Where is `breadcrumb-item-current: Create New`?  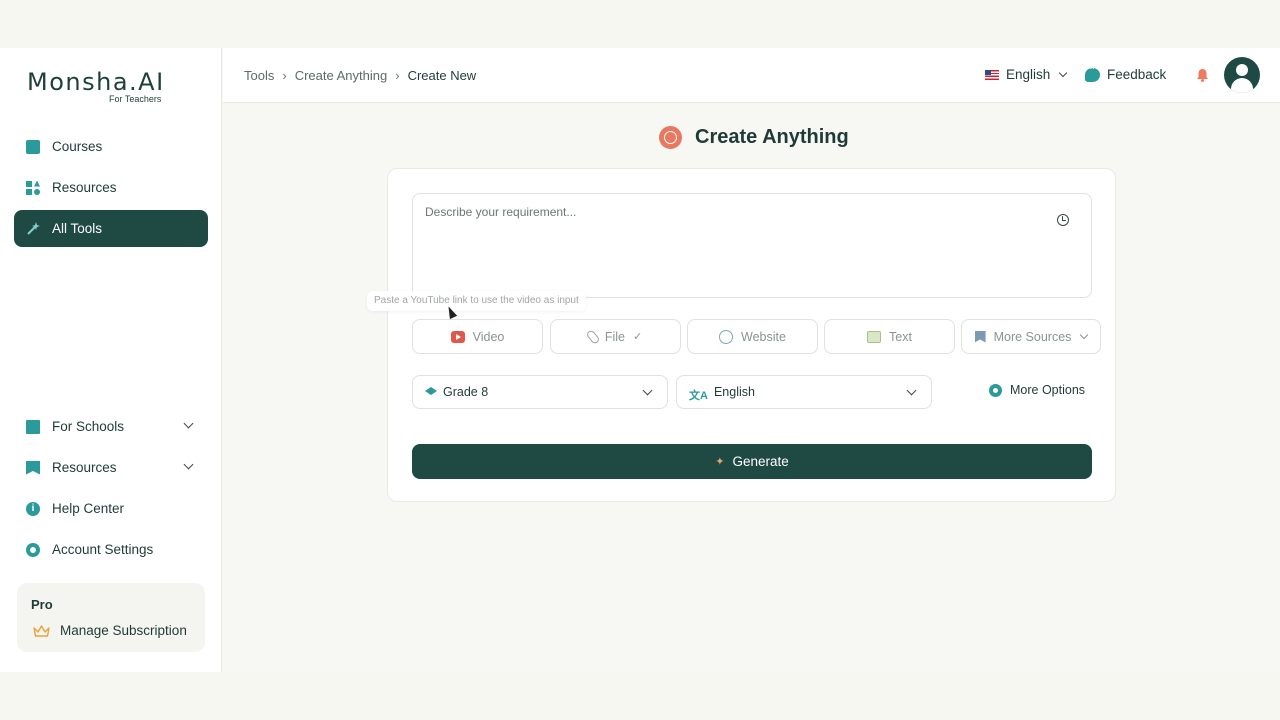 breadcrumb-item-current: Create New is located at coordinates (442, 75).